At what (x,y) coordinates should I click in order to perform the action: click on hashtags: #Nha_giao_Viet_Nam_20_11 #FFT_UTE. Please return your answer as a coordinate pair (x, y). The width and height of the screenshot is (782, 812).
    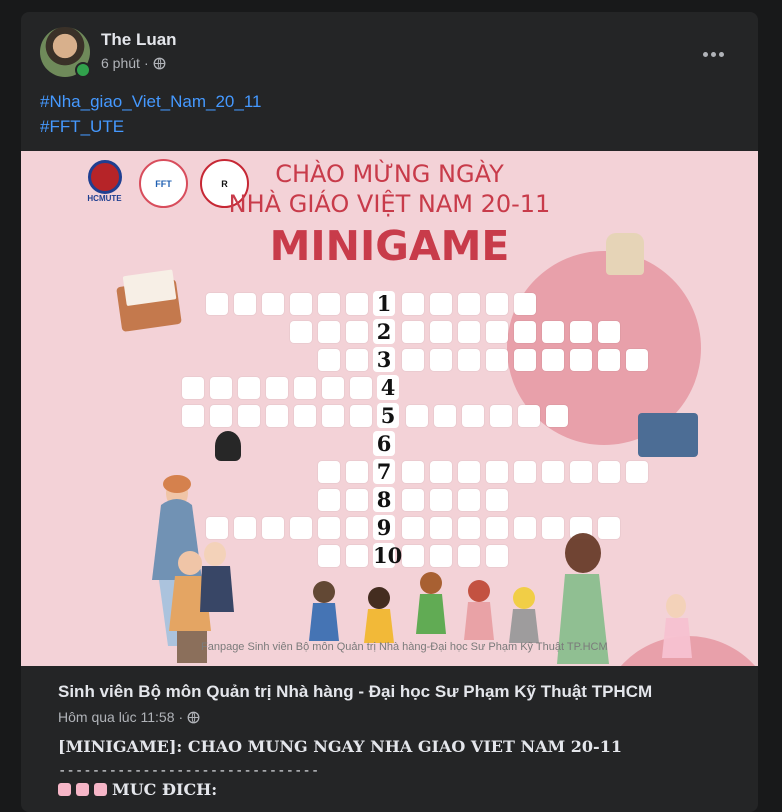
    Looking at the image, I should click on (151, 114).